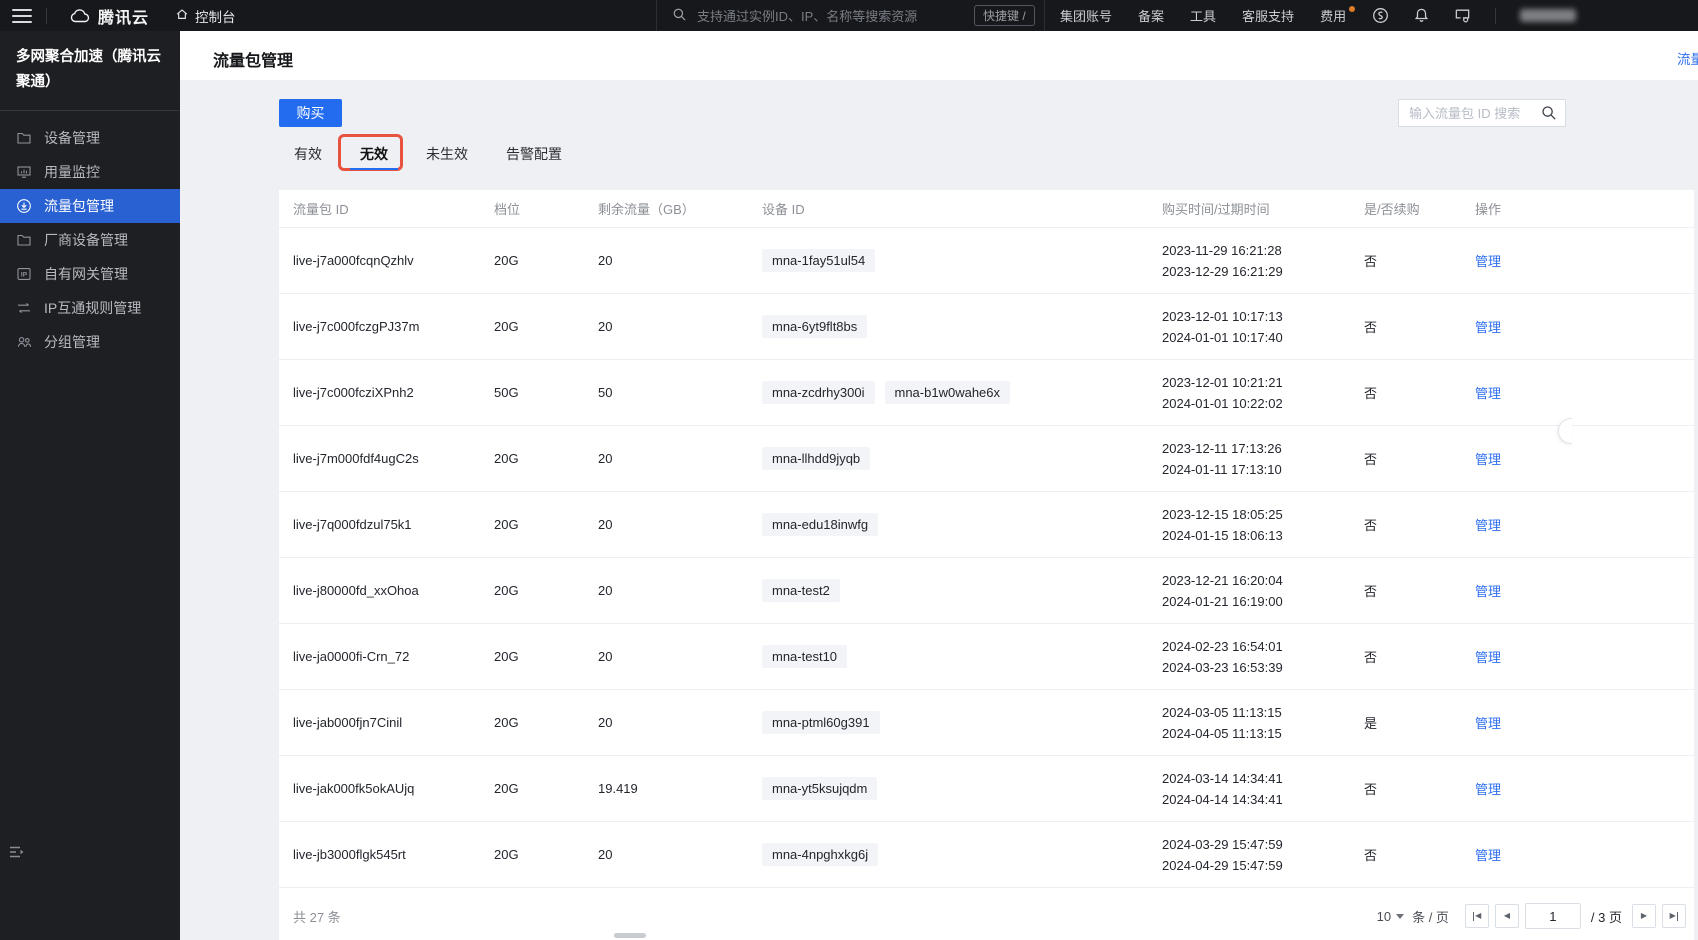  What do you see at coordinates (79, 205) in the screenshot?
I see `sidebar-item-label: 流量包管理` at bounding box center [79, 205].